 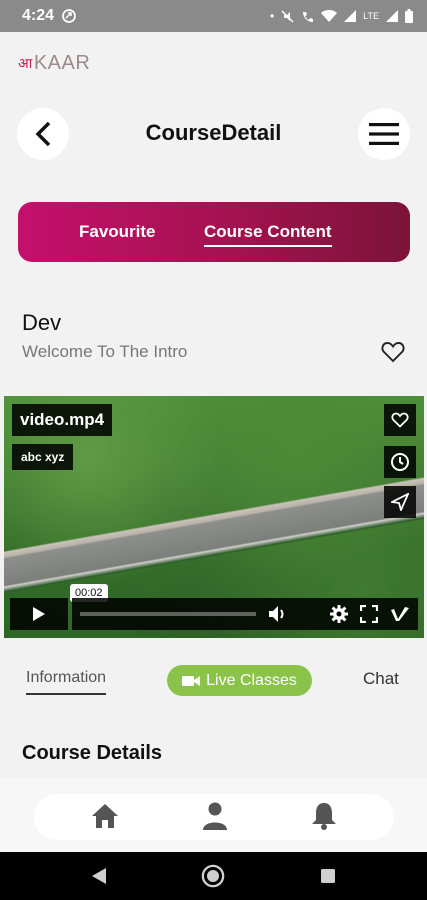 I want to click on fullscreen-icon, so click(x=369, y=614).